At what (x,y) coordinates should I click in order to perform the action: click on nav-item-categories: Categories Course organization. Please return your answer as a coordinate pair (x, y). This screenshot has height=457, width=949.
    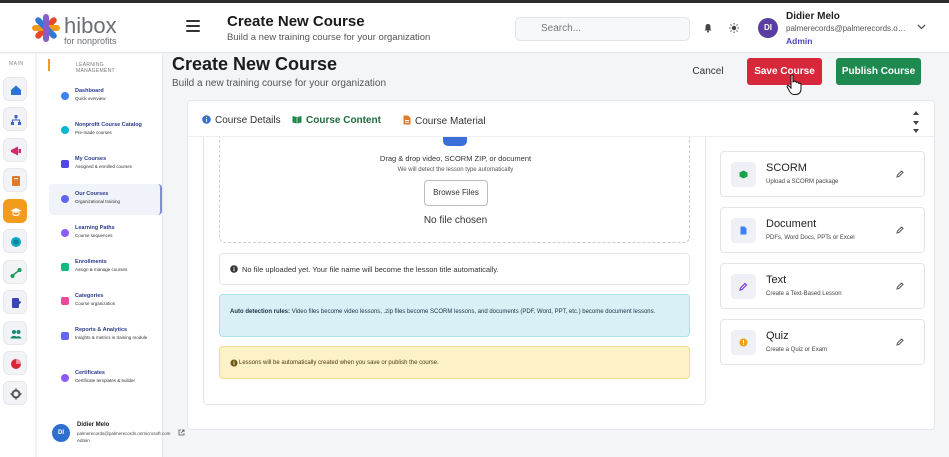
    Looking at the image, I should click on (105, 301).